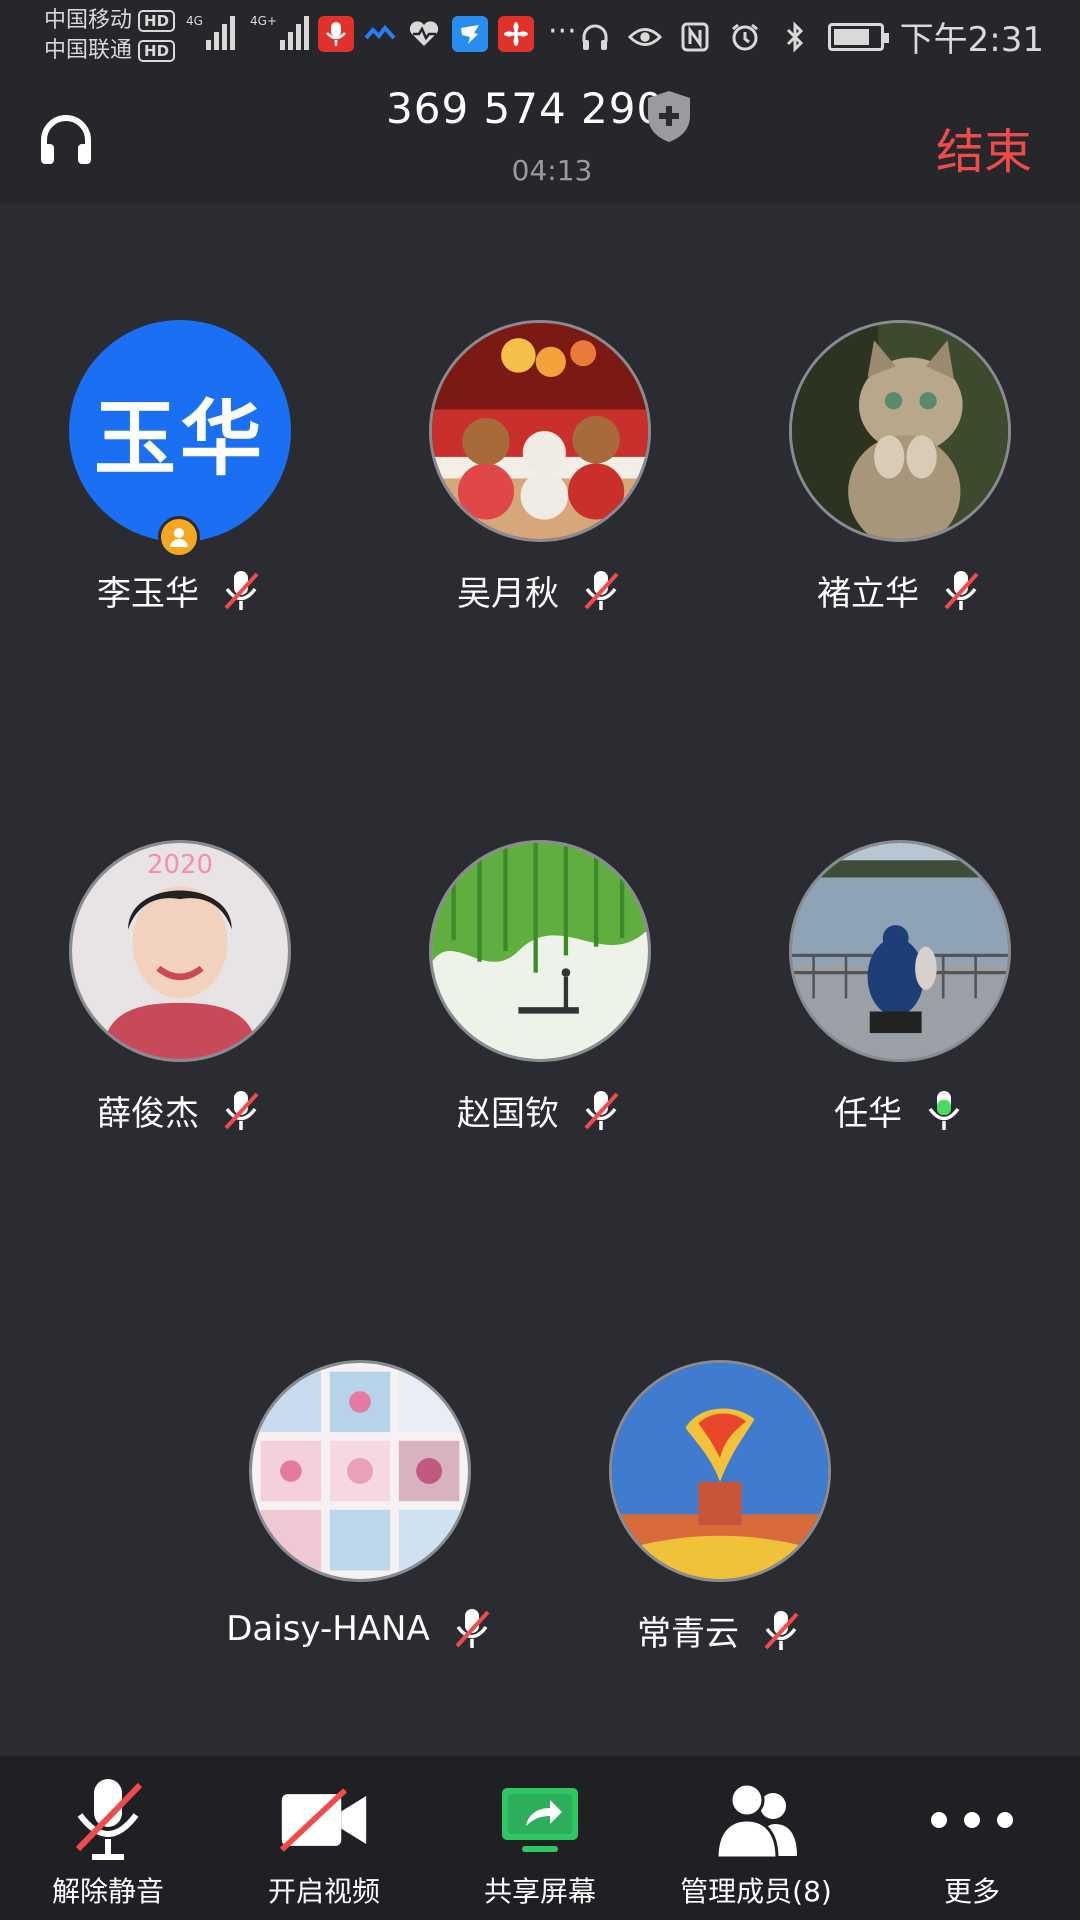 The image size is (1080, 1920). I want to click on participant-name: 褚立华, so click(868, 594).